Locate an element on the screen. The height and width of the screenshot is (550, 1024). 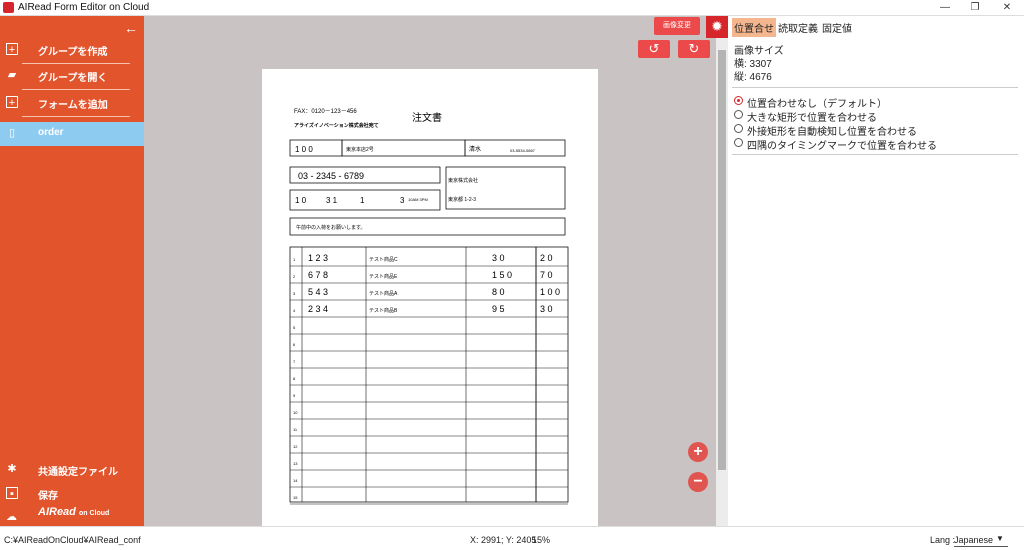
table-cell-n: 4 is located at coordinates (294, 310).